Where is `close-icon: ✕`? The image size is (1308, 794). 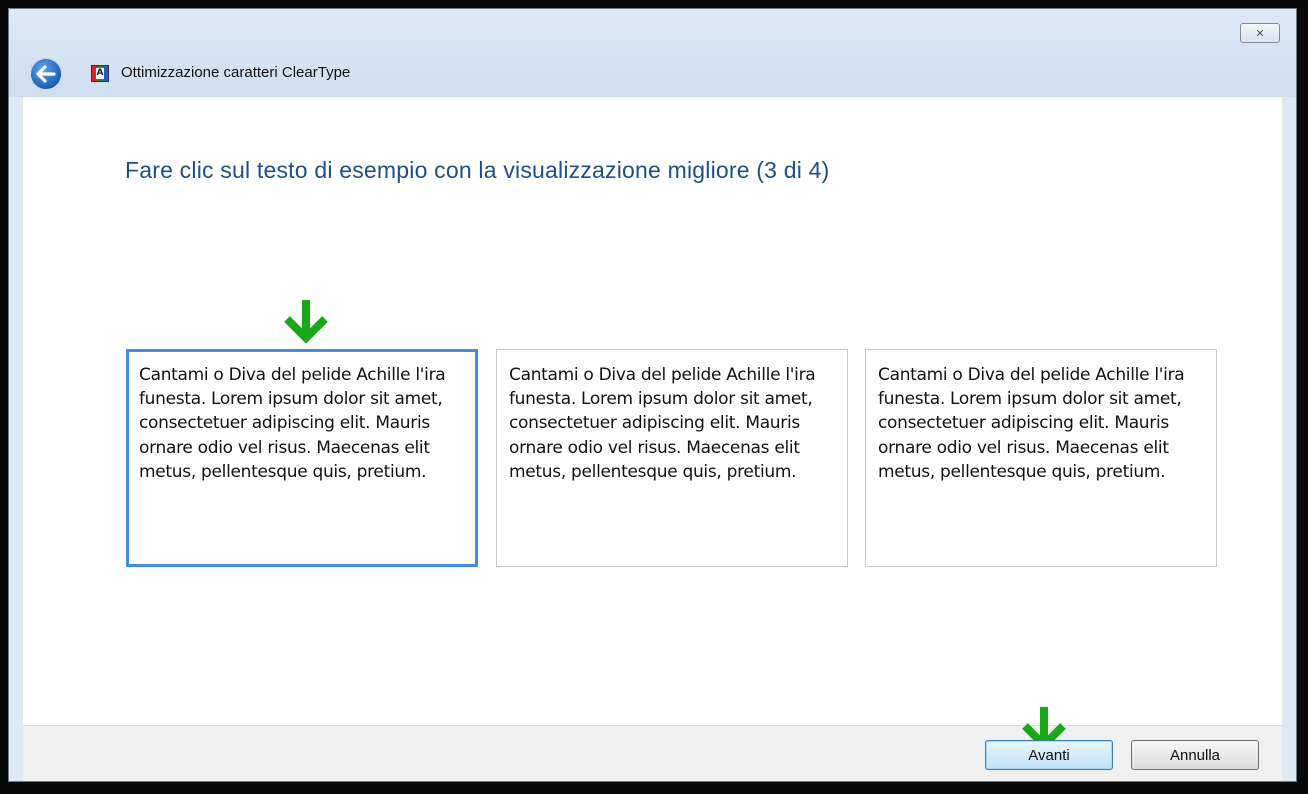
close-icon: ✕ is located at coordinates (1260, 33).